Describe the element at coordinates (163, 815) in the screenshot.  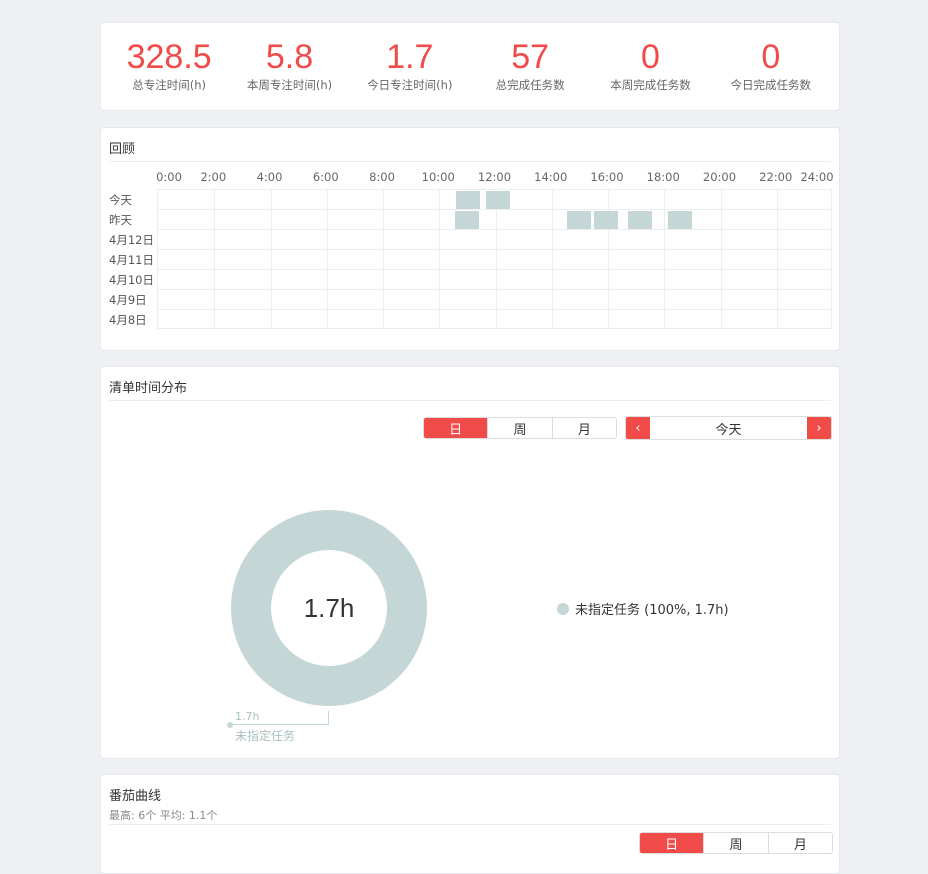
I see `tomato-subtitle: 最高: 6个 平均: 1.1个` at that location.